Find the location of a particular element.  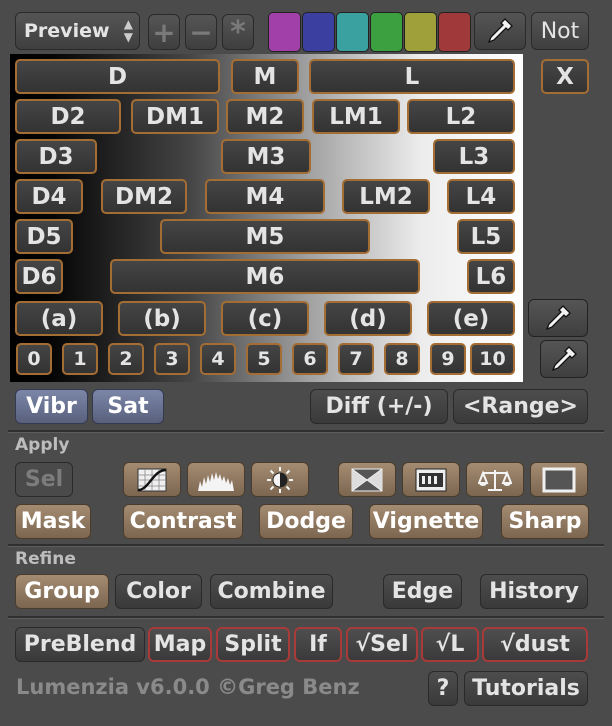

lum-l4-button: L4 is located at coordinates (481, 196).